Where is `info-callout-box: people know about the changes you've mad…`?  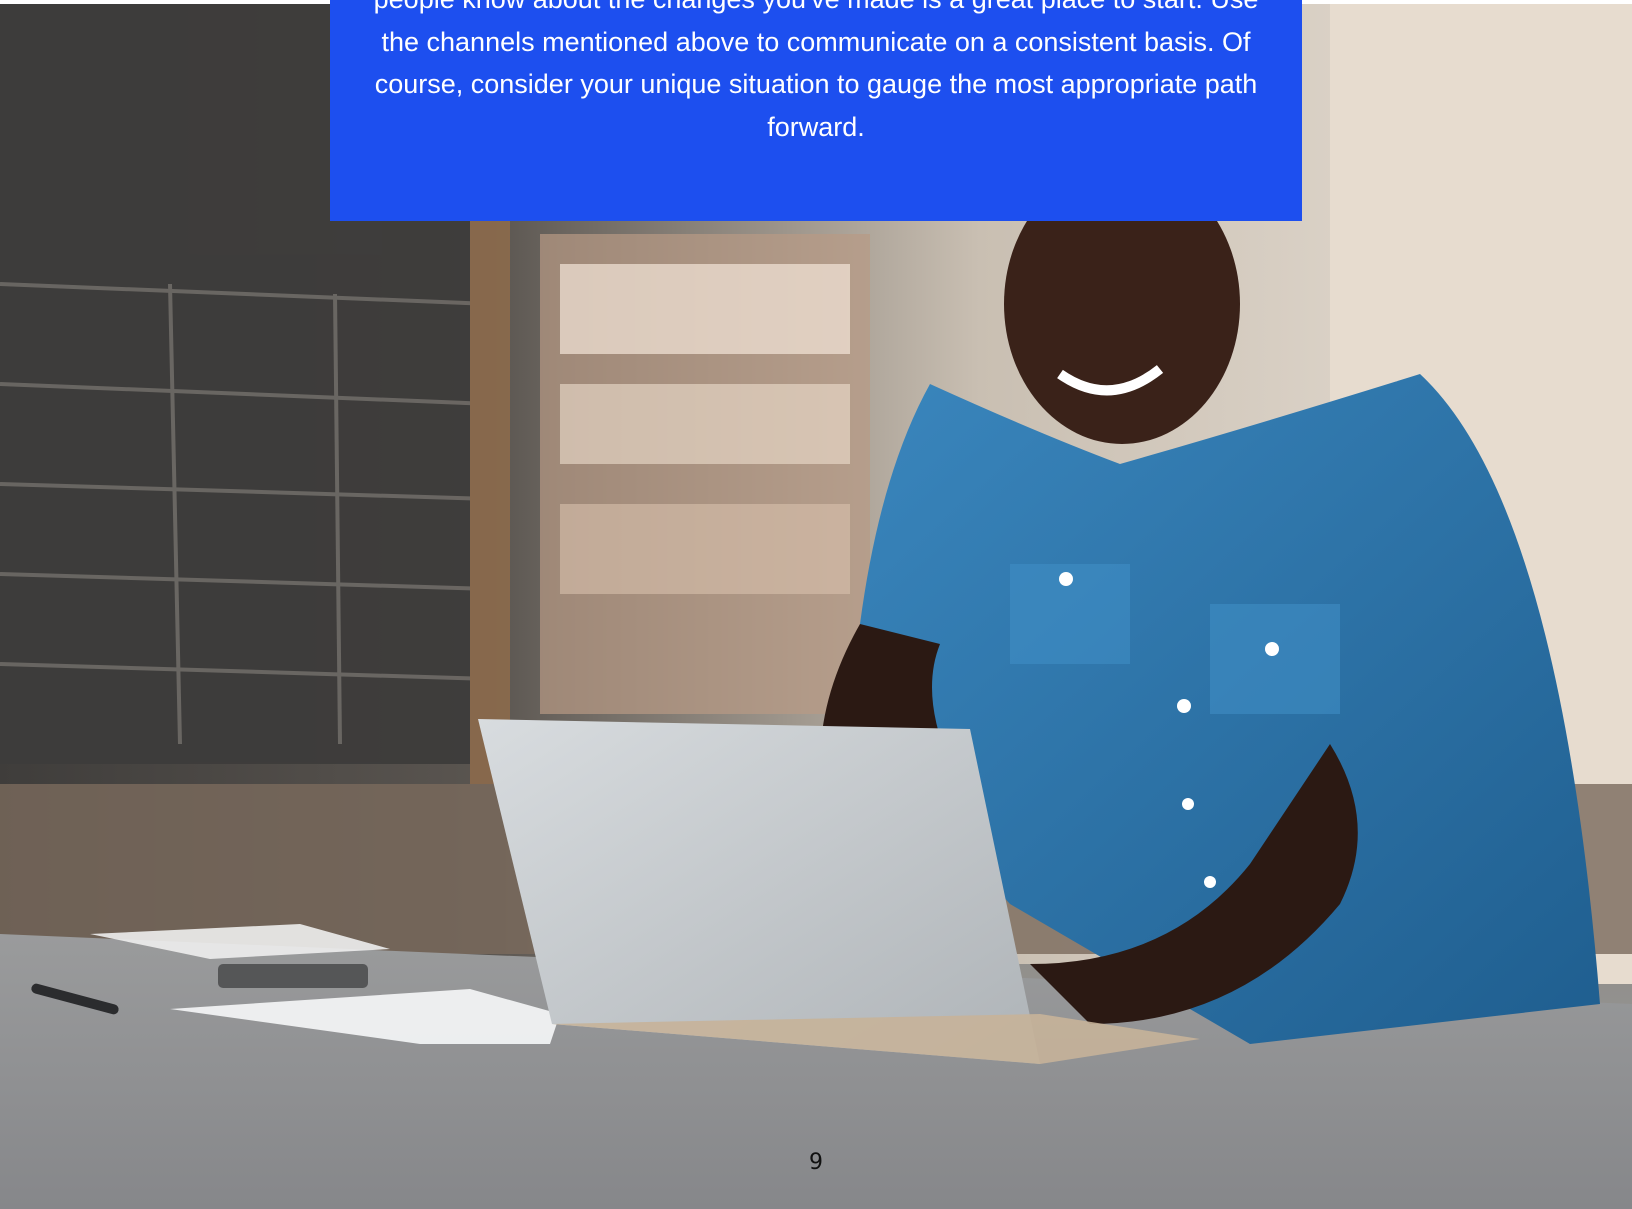
info-callout-box: people know about the changes you've mad… is located at coordinates (816, 110).